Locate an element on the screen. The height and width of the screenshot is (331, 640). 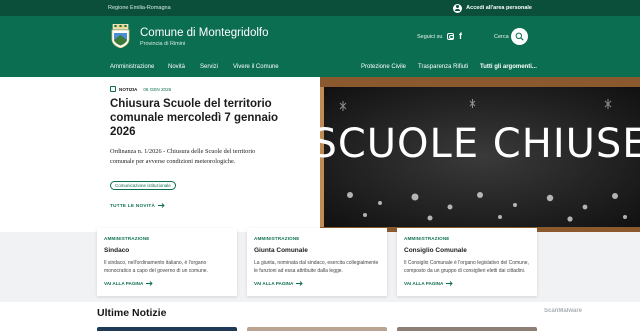
hero-category: NOTIZIA is located at coordinates (128, 89).